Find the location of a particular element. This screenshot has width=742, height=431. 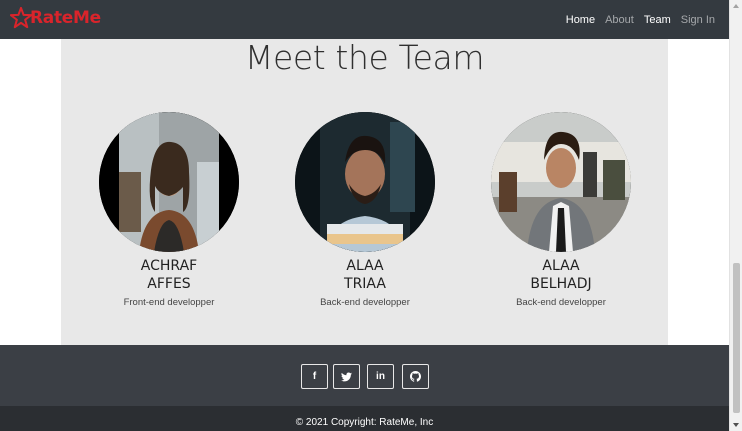

twitter-button is located at coordinates (346, 376).